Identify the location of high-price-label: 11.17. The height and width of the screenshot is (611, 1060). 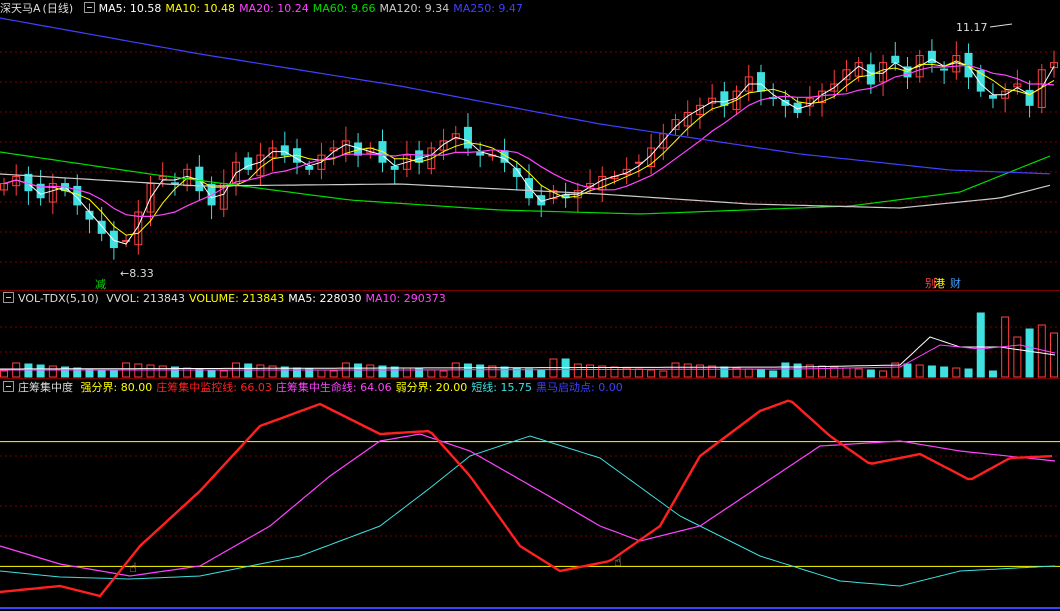
(972, 27).